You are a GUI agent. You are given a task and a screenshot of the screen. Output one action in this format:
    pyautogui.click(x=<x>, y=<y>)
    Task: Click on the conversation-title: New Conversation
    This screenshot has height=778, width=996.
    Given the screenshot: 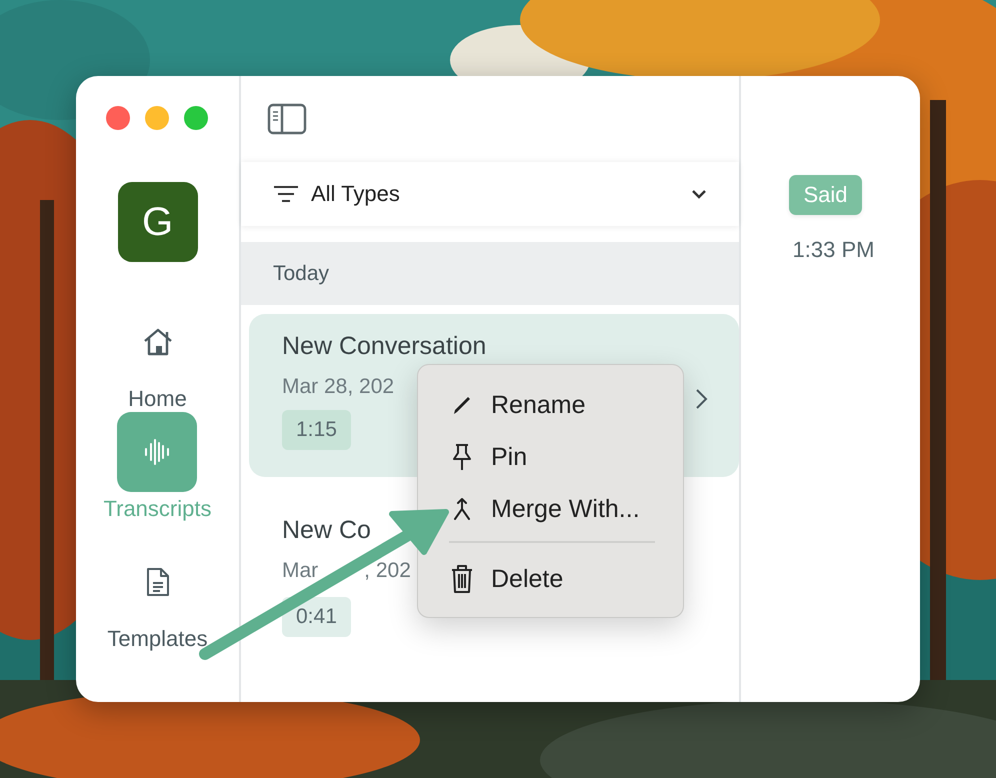 What is the action you would take?
    pyautogui.click(x=384, y=346)
    